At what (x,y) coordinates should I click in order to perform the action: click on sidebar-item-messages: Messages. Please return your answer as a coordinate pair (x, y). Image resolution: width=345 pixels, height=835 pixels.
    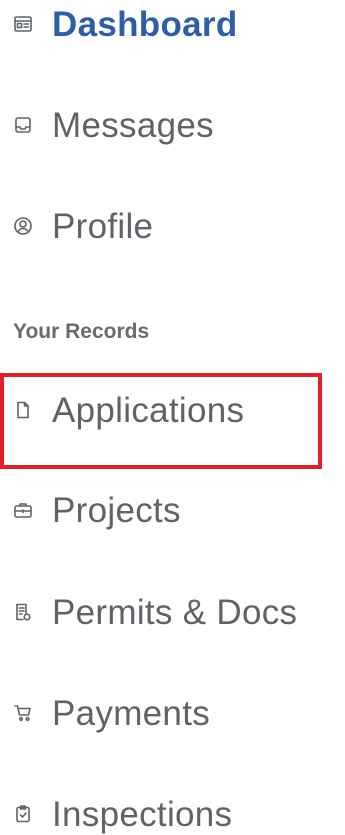
    Looking at the image, I should click on (172, 125).